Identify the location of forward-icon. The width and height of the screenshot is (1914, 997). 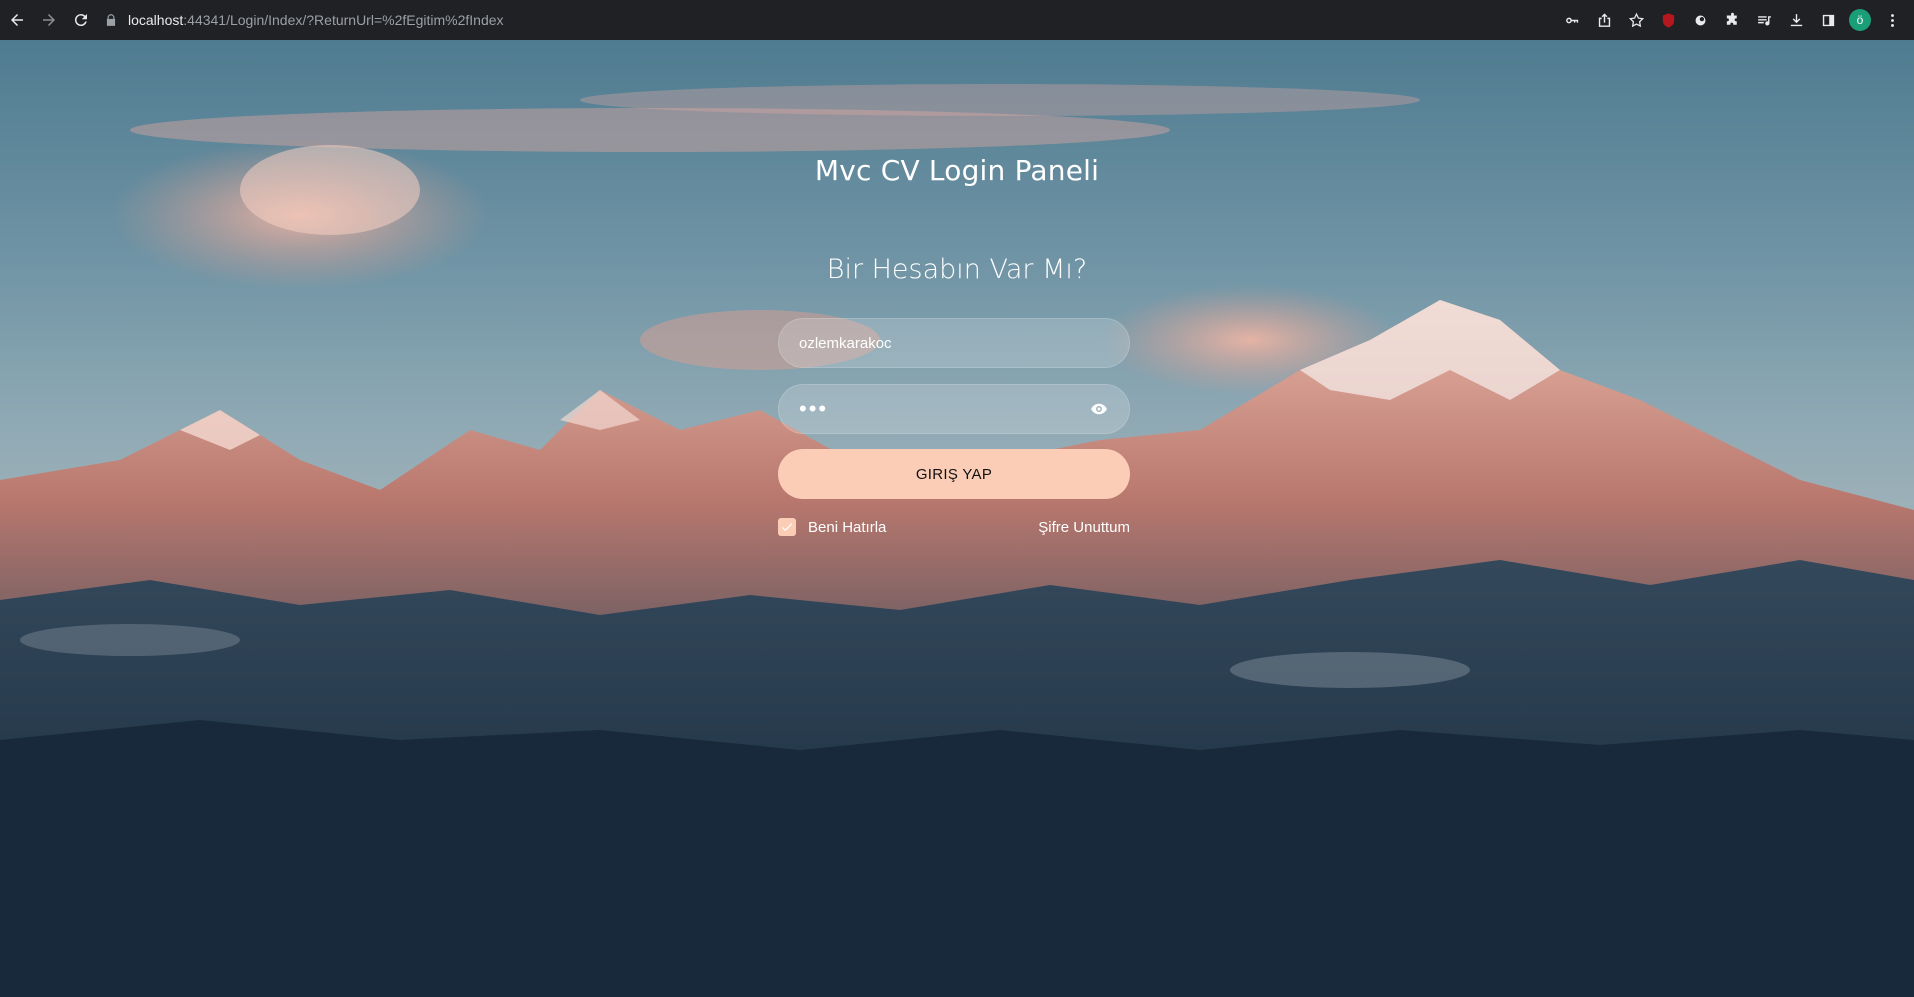
(49, 20).